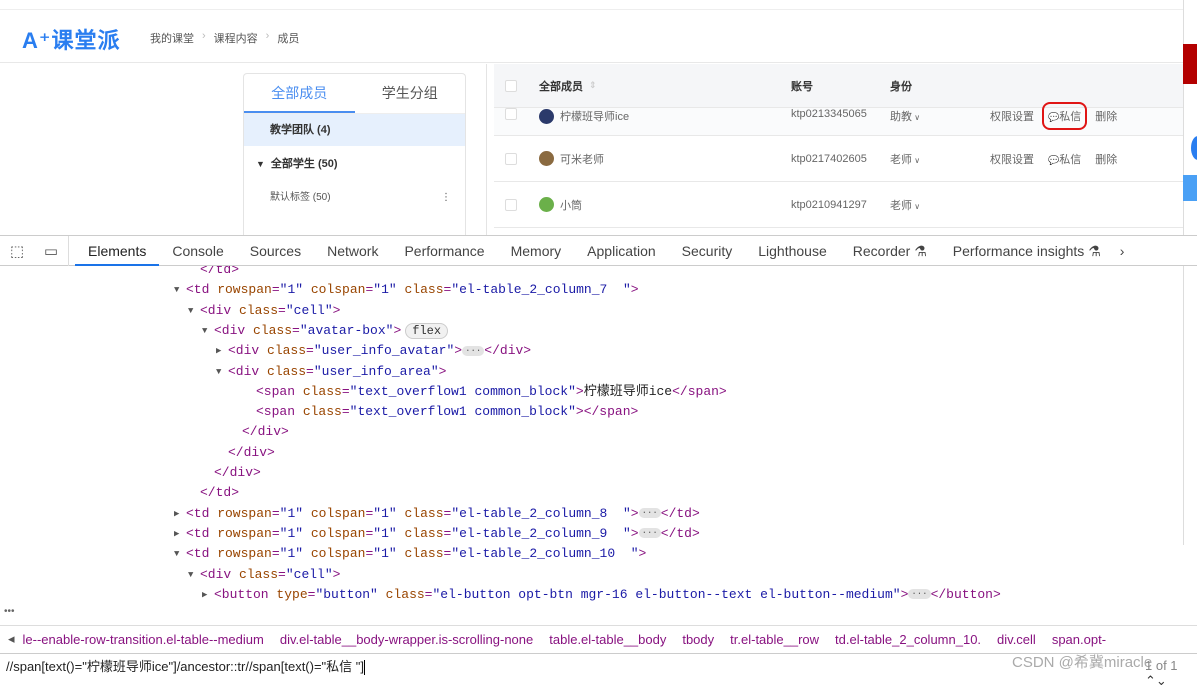 Image resolution: width=1197 pixels, height=689 pixels. What do you see at coordinates (172, 38) in the screenshot?
I see `breadcrumb-item: 我的课堂` at bounding box center [172, 38].